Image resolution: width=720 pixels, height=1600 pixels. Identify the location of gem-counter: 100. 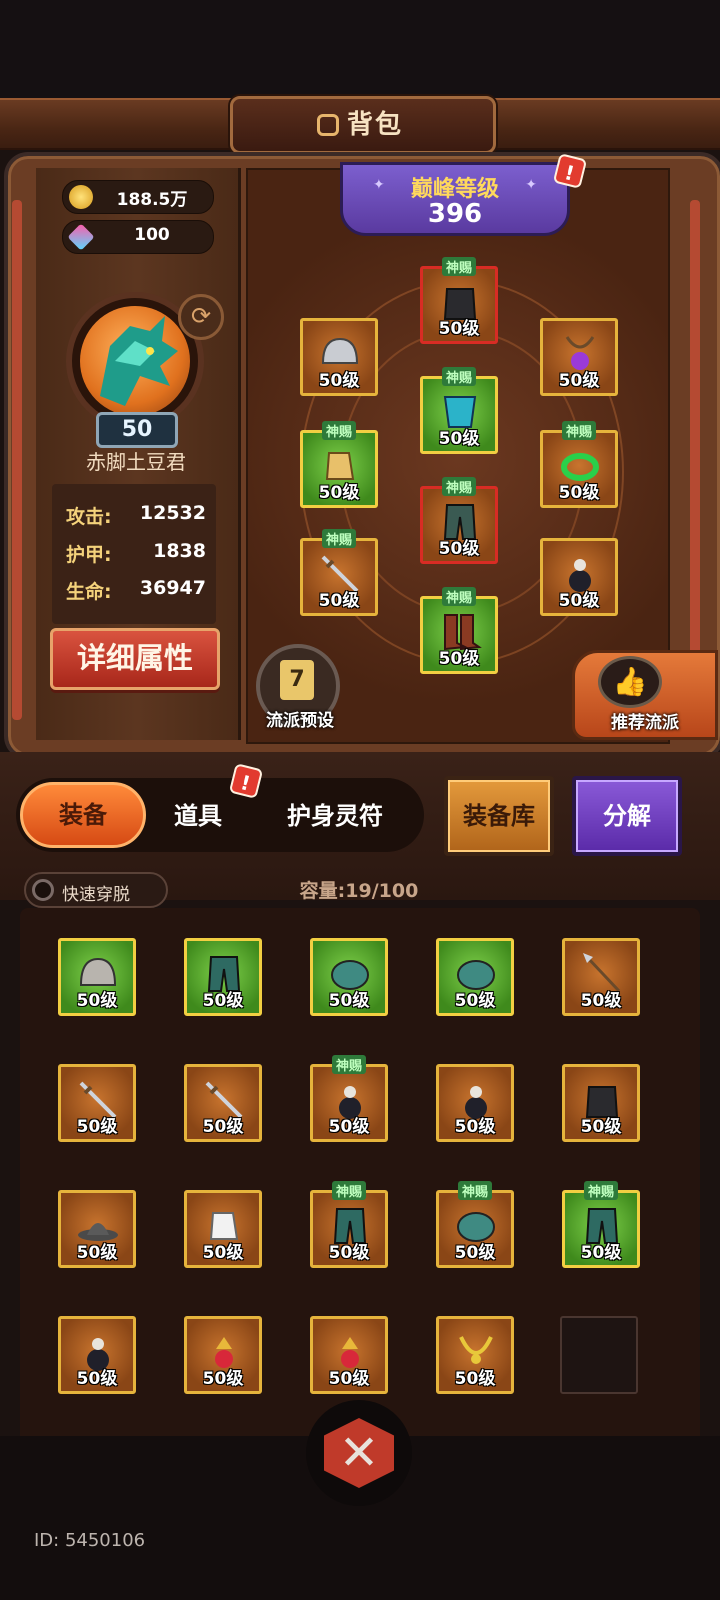
(138, 237).